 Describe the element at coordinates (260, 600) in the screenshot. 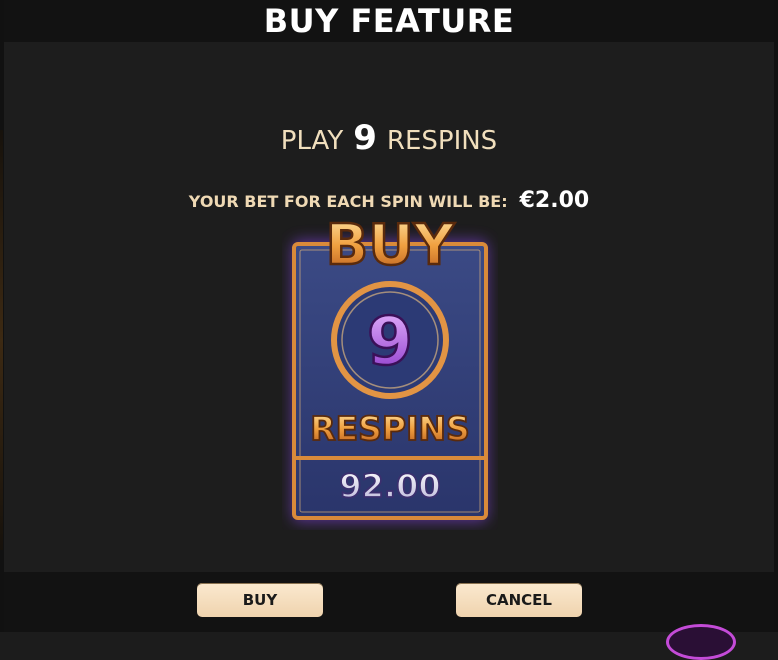

I see `buy-button: BUY` at that location.